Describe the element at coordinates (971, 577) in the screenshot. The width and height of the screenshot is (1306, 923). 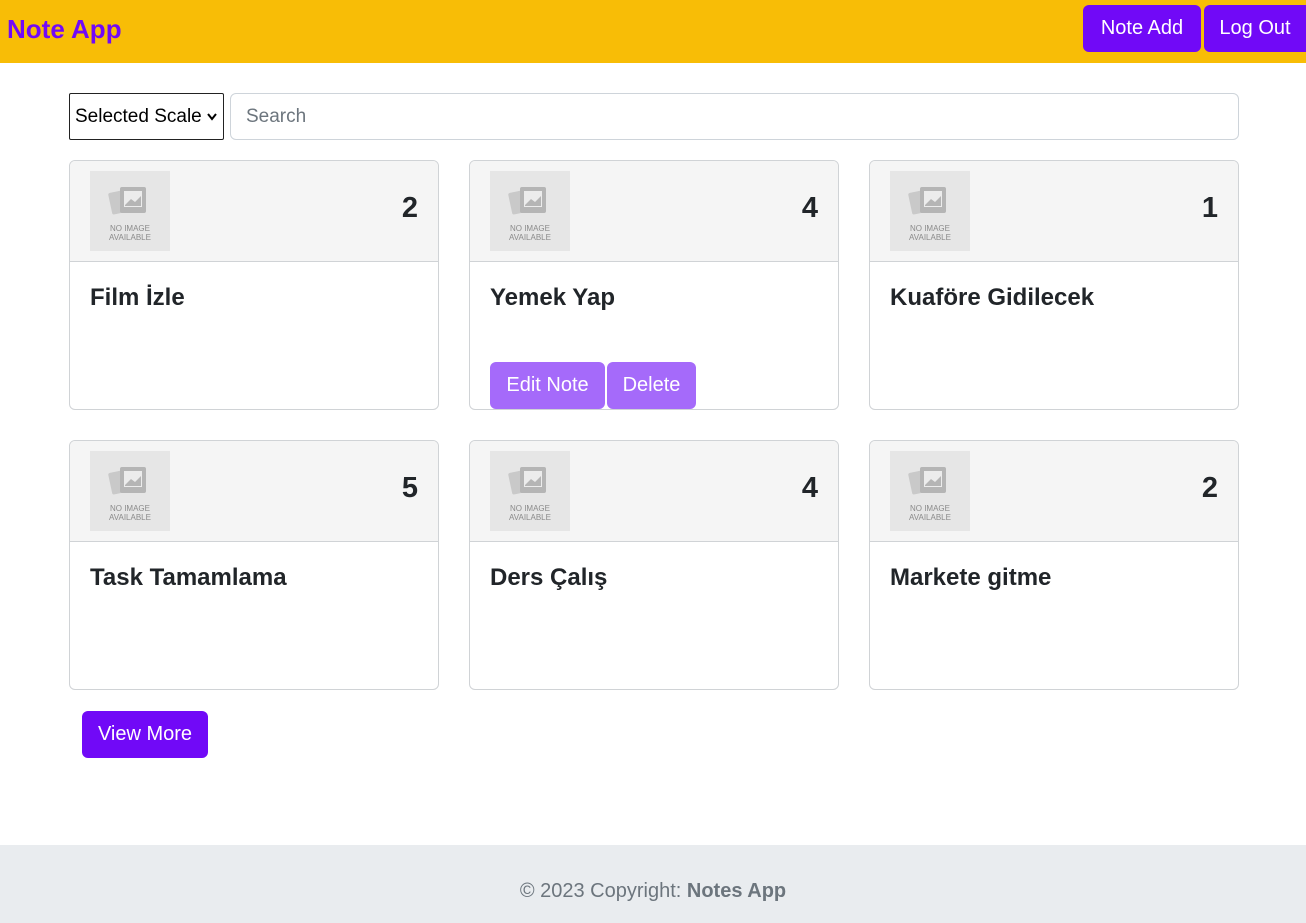
I see `note-title: Markete gitme` at that location.